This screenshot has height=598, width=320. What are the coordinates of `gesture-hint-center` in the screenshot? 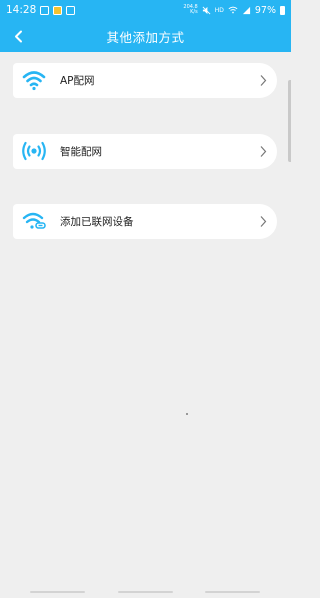 It's located at (145, 592).